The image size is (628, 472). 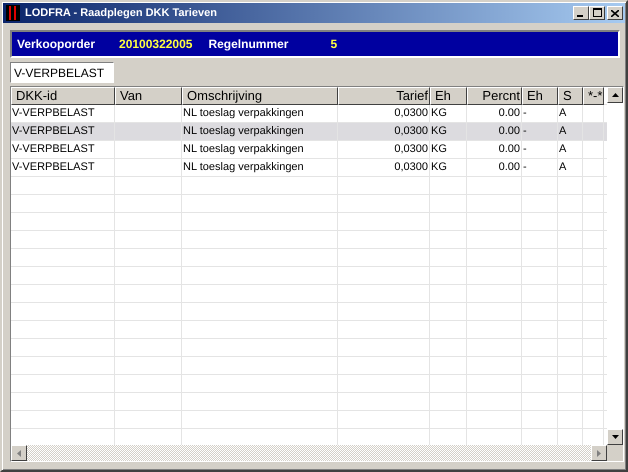 What do you see at coordinates (494, 96) in the screenshot?
I see `column-header: Percnt` at bounding box center [494, 96].